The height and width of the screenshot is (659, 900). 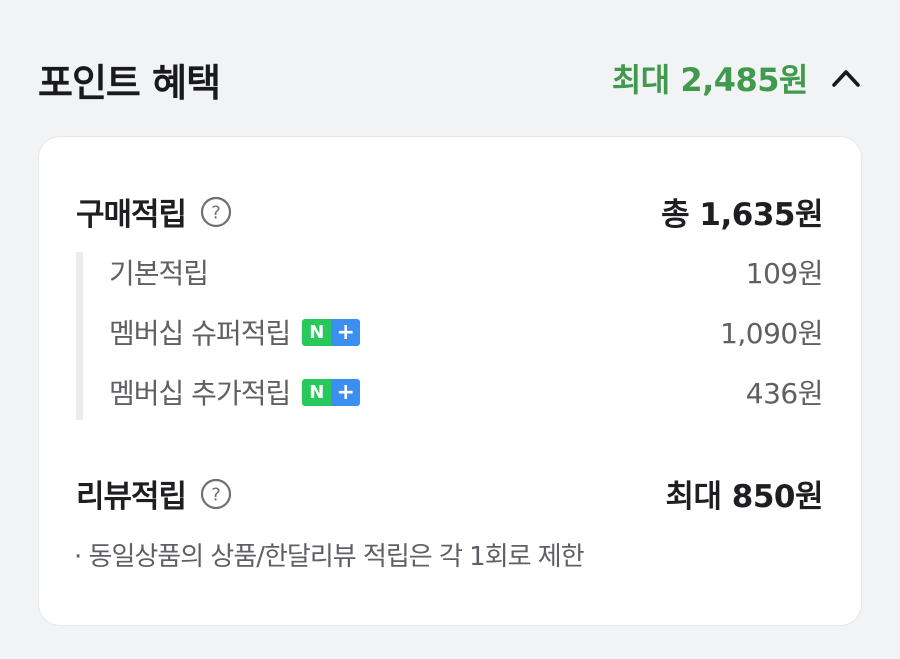 What do you see at coordinates (784, 393) in the screenshot?
I see `membership-extra-points-value: 436원` at bounding box center [784, 393].